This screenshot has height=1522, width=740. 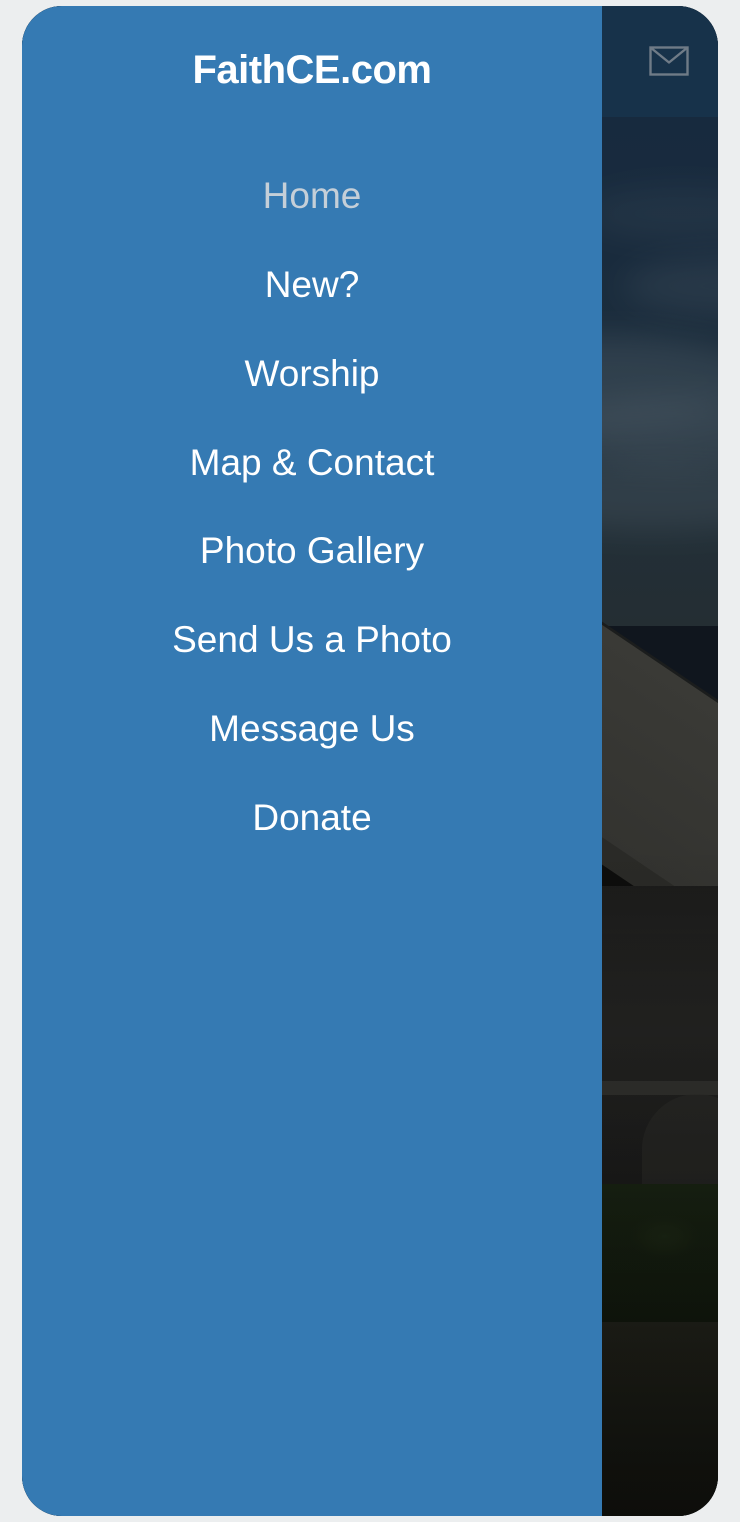 I want to click on brand-title: FaithCE.com, so click(x=312, y=70).